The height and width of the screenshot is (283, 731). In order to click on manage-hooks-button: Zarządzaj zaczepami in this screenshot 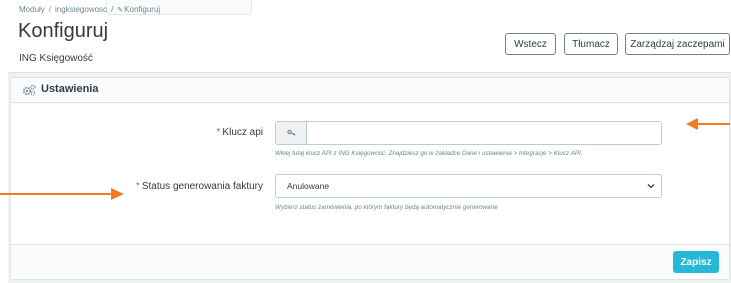, I will do `click(677, 44)`.